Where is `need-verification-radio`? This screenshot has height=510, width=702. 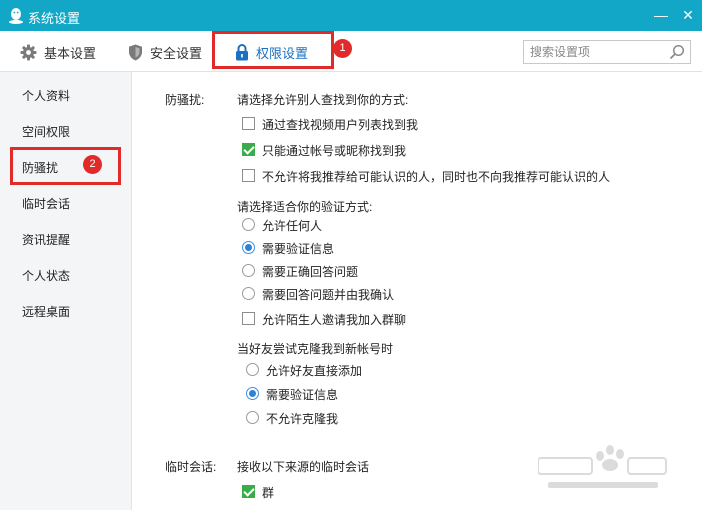
need-verification-radio is located at coordinates (248, 247).